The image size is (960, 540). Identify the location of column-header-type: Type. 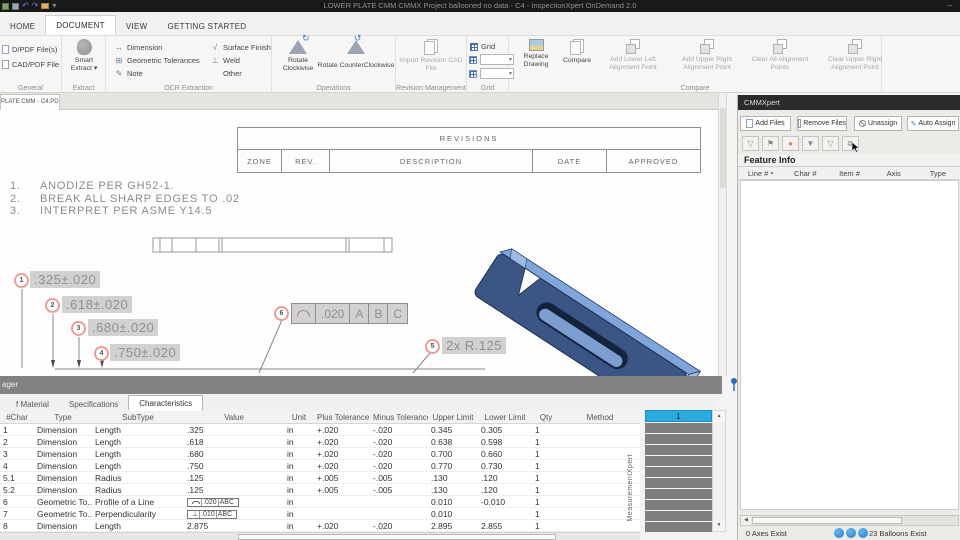
(63, 417).